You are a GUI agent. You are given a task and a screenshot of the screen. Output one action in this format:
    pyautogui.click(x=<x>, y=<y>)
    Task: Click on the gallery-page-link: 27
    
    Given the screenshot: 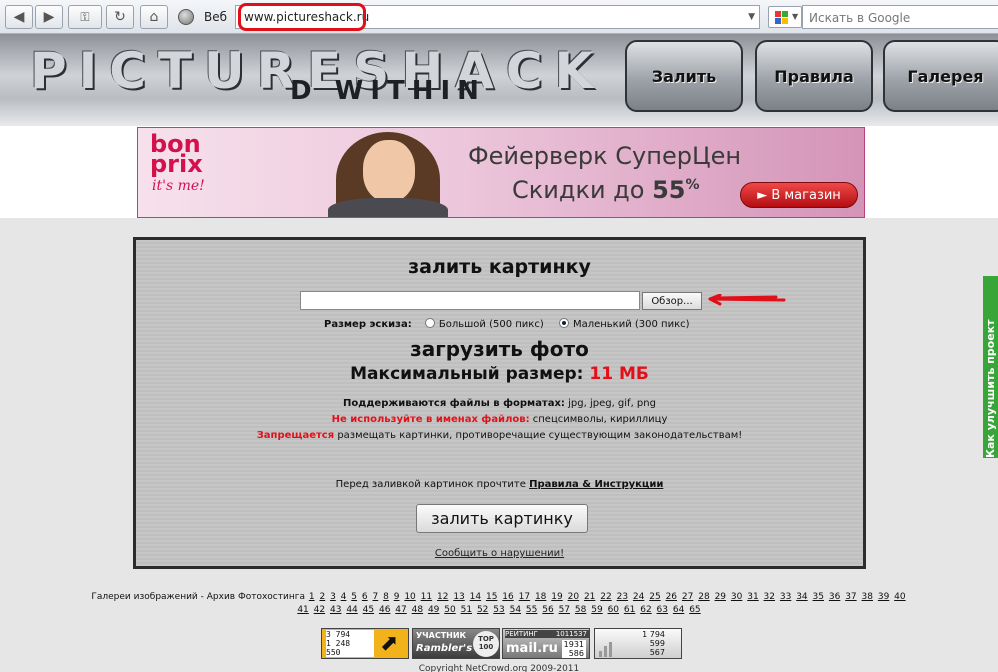 What is the action you would take?
    pyautogui.click(x=687, y=597)
    